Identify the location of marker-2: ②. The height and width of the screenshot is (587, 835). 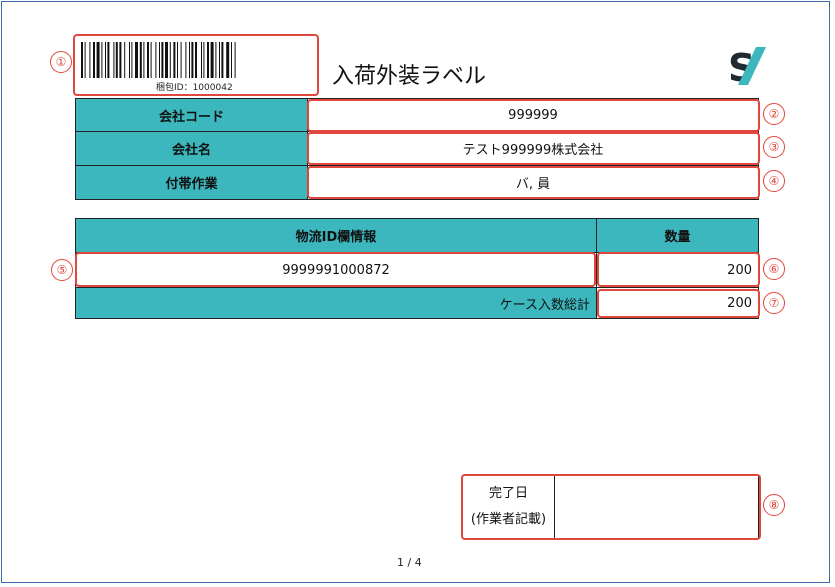
(774, 114).